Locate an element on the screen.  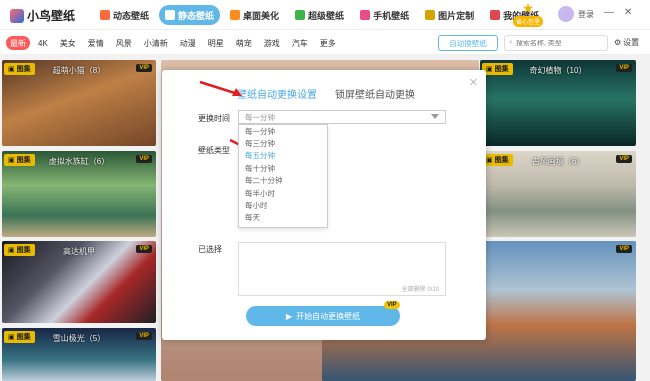
search-box: ⌕ is located at coordinates (556, 43).